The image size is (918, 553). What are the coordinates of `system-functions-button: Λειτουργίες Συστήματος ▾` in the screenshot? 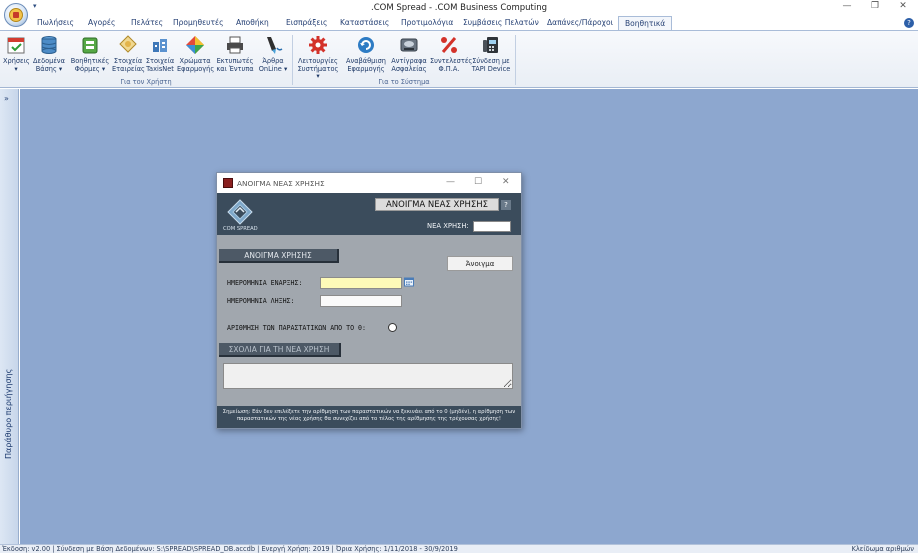 It's located at (318, 57).